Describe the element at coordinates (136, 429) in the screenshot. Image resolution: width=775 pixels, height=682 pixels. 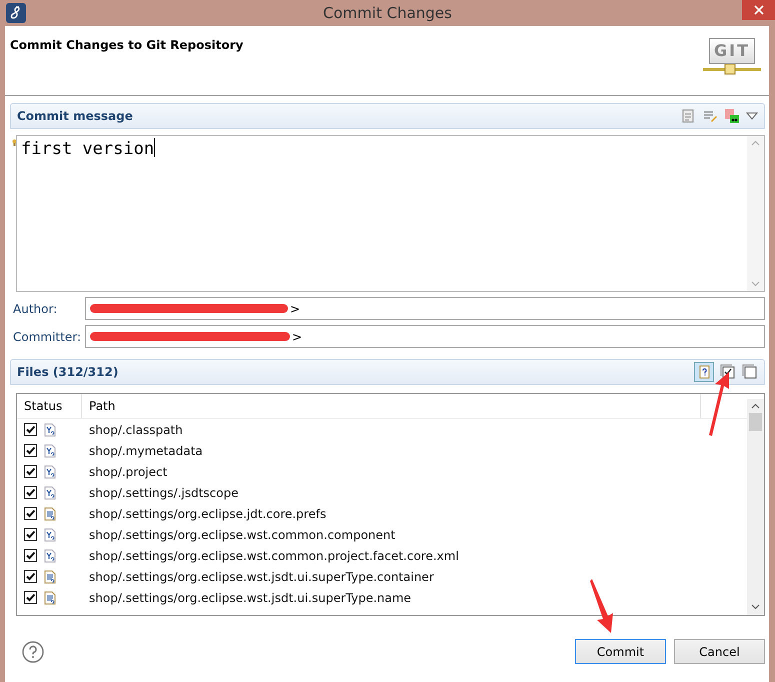
I see `file-path: shop/.classpath` at that location.